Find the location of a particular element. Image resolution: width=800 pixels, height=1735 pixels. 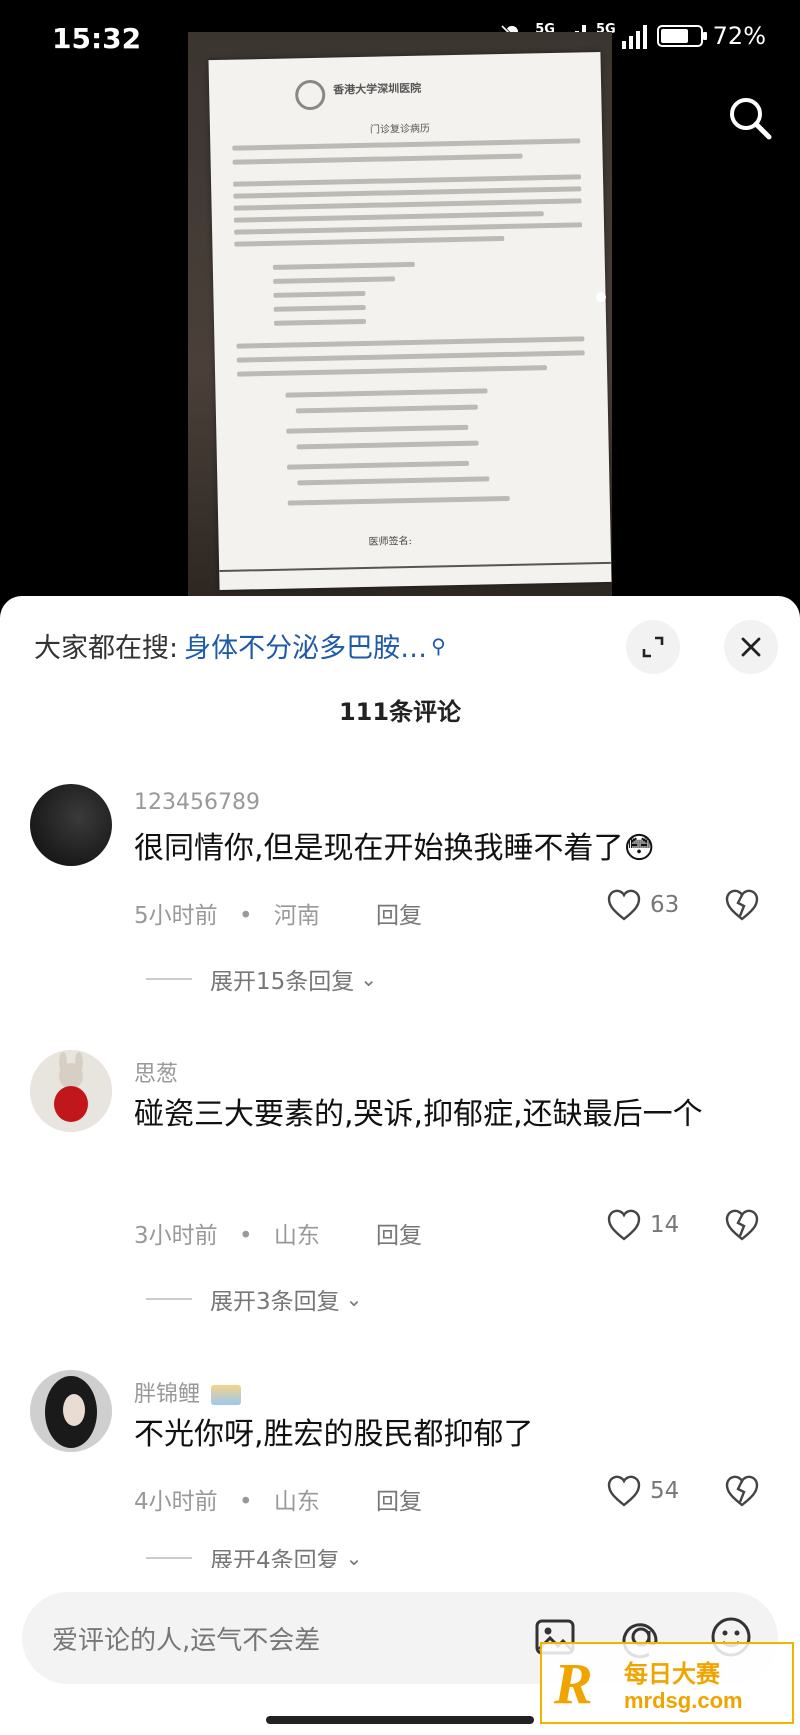

home-indicator is located at coordinates (400, 1720).